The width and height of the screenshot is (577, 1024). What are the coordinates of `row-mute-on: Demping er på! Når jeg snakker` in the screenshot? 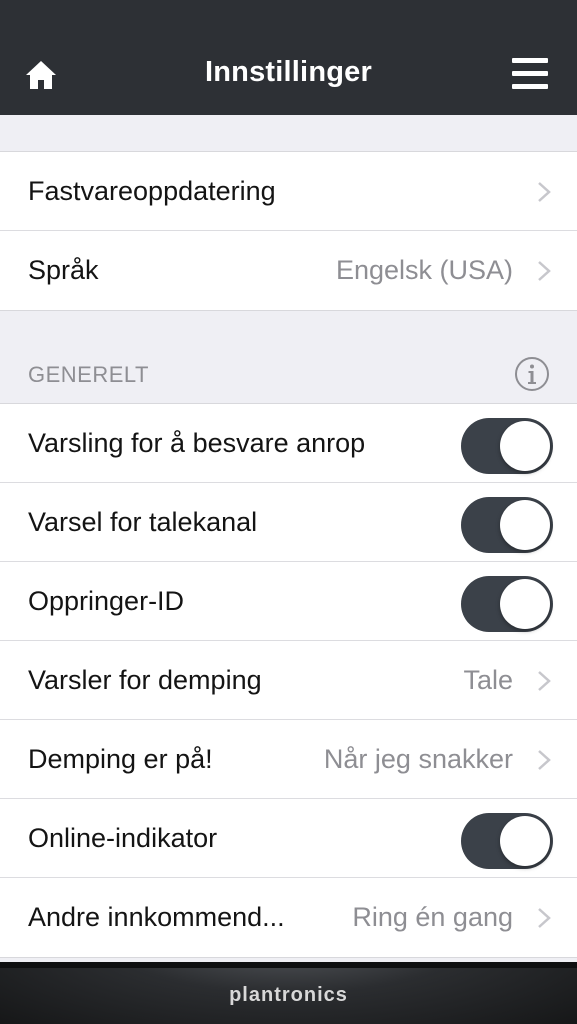 It's located at (288, 759).